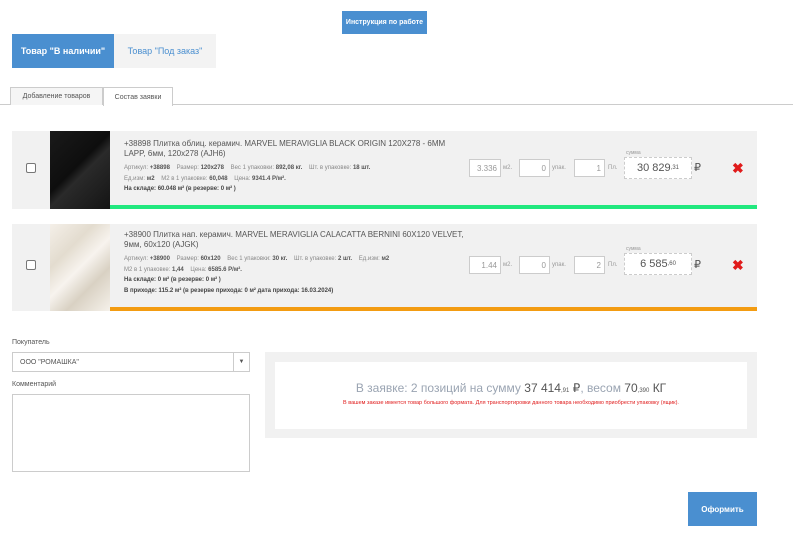 This screenshot has width=793, height=533. Describe the element at coordinates (384, 22) in the screenshot. I see `instruction-button: Инструкция по работе` at that location.